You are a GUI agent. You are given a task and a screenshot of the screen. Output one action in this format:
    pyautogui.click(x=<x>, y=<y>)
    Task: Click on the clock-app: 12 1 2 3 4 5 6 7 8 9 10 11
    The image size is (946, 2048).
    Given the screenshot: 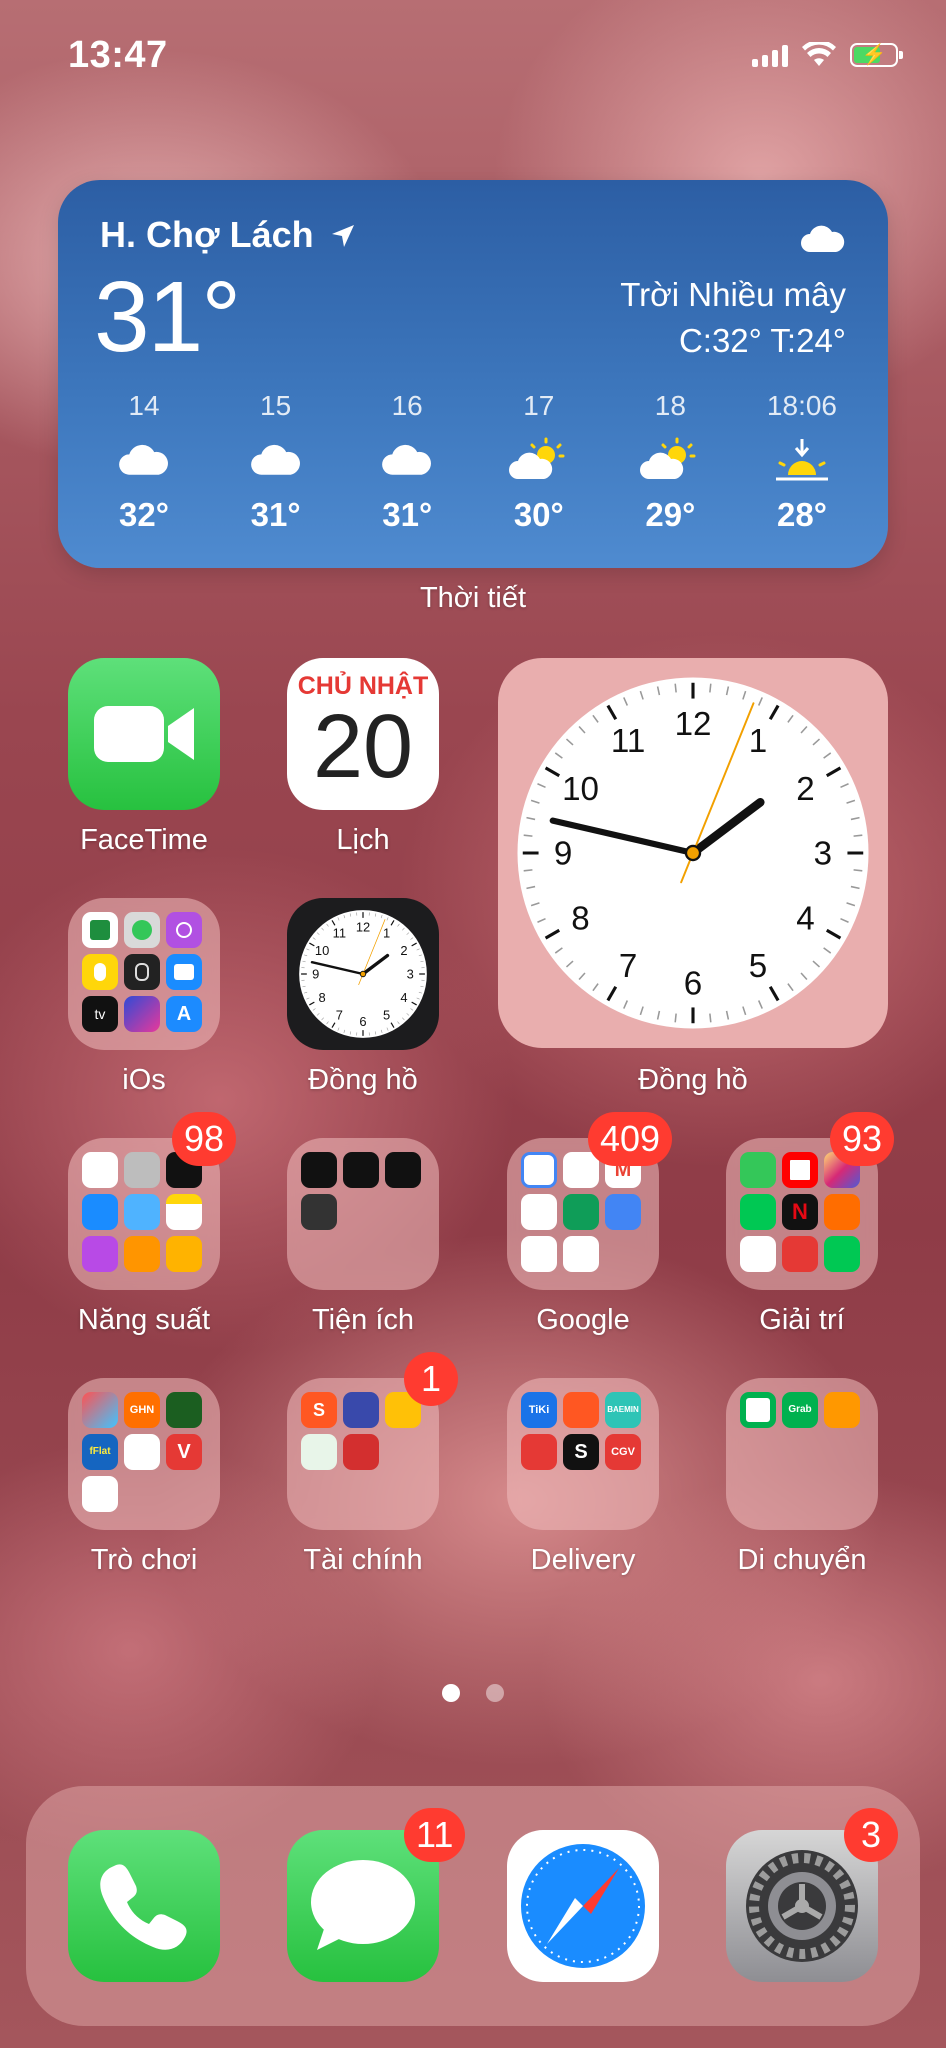 What is the action you would take?
    pyautogui.click(x=363, y=974)
    